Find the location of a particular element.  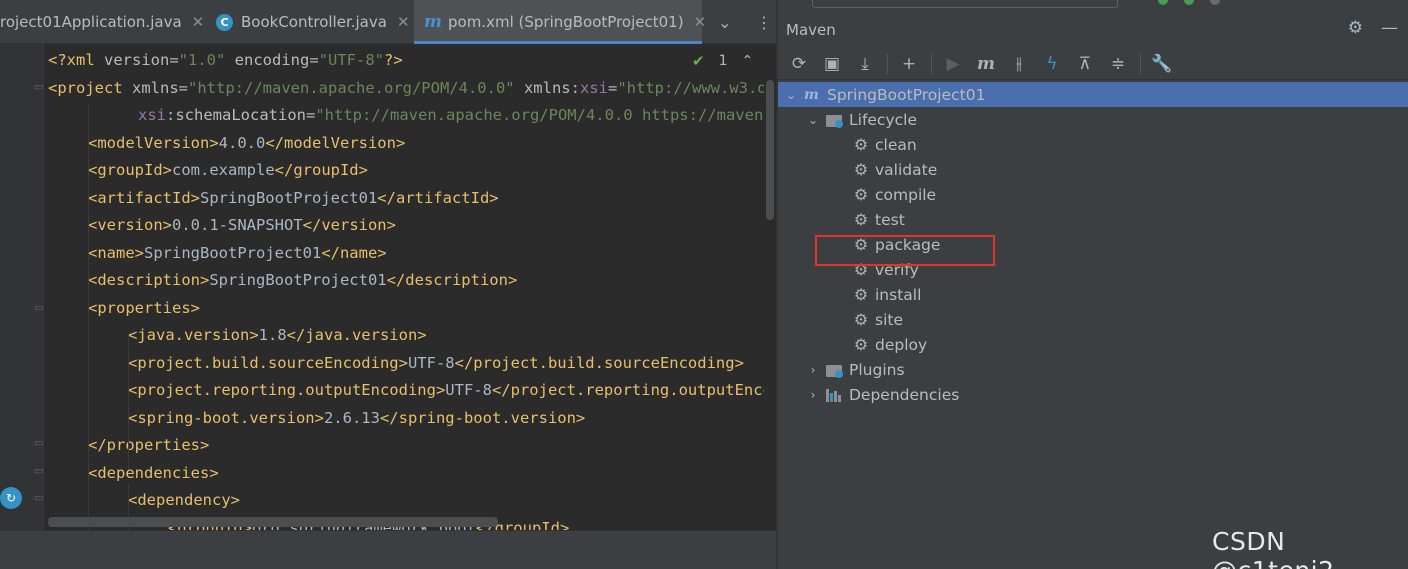

code-token: 1.8 is located at coordinates (272, 335).